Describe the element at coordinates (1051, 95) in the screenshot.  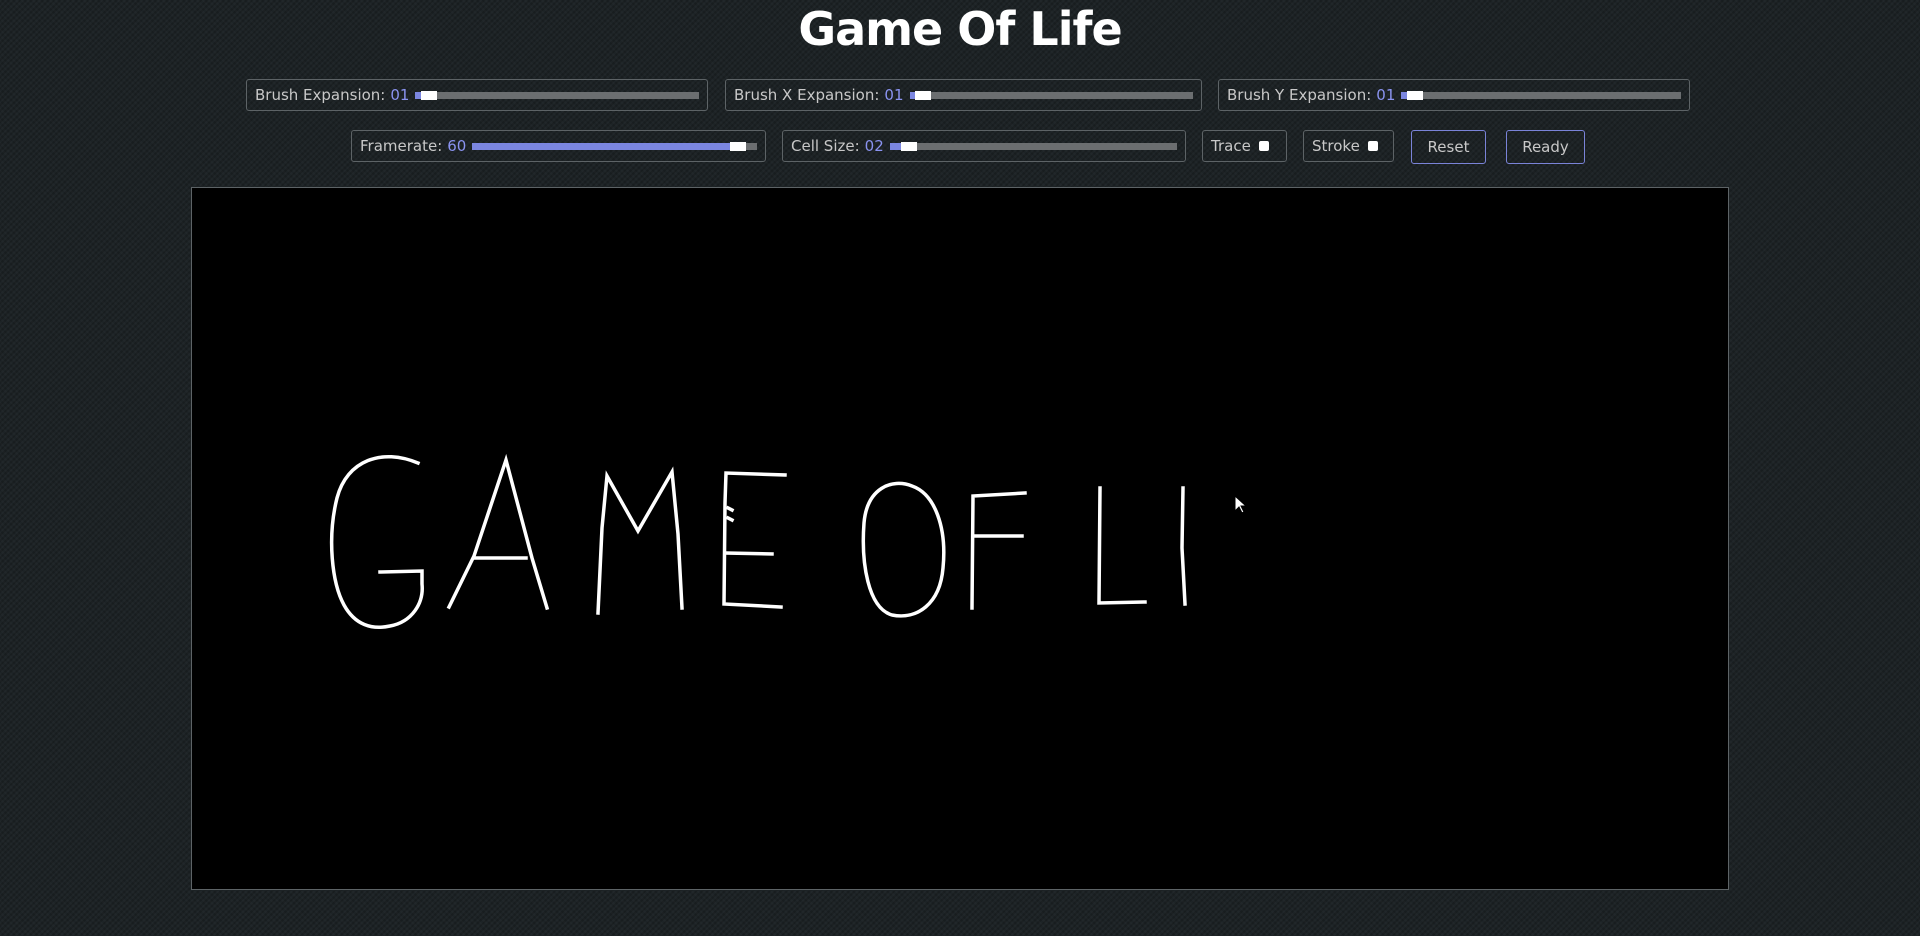
I see `brush-x-expansion-track` at that location.